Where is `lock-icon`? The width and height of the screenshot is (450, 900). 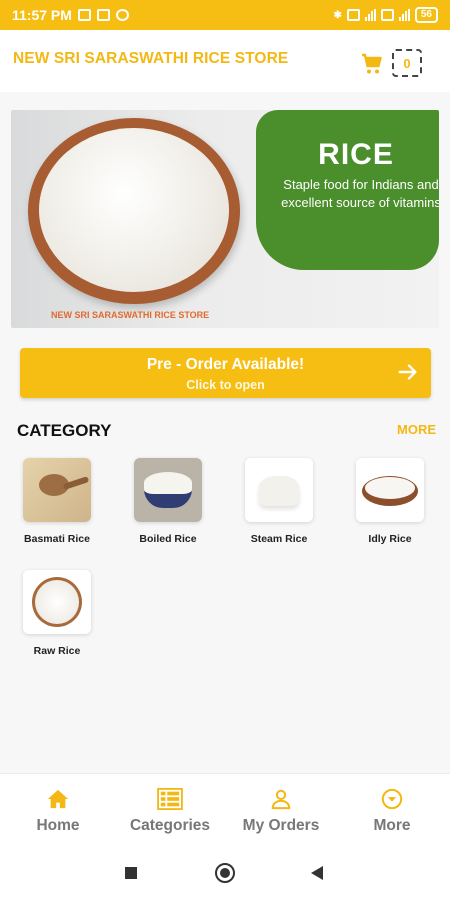
lock-icon is located at coordinates (103, 15).